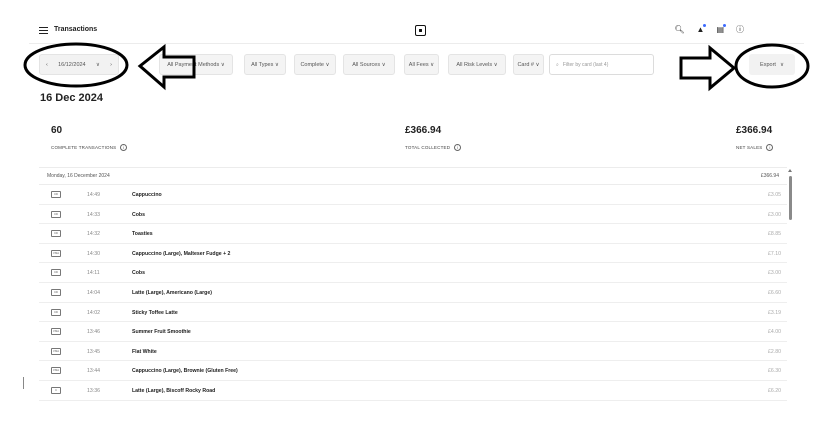 This screenshot has height=425, width=819. What do you see at coordinates (790, 285) in the screenshot?
I see `scrollbar` at bounding box center [790, 285].